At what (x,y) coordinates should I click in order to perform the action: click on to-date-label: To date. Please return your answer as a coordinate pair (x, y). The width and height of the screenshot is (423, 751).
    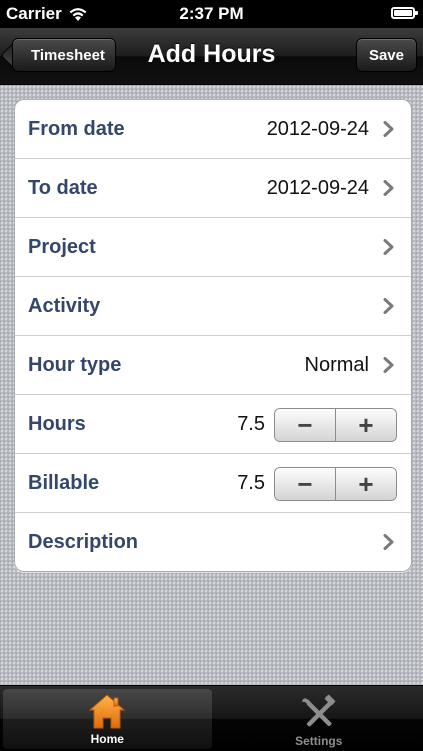
    Looking at the image, I should click on (63, 188).